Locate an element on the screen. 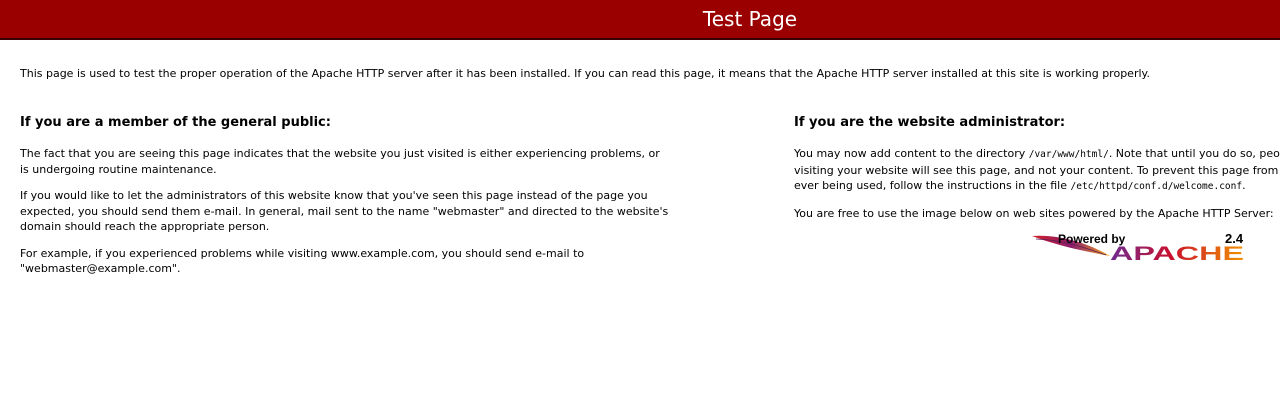  powered-by-apache-badge: Powered by 2.4 APACHE is located at coordinates (1138, 246).